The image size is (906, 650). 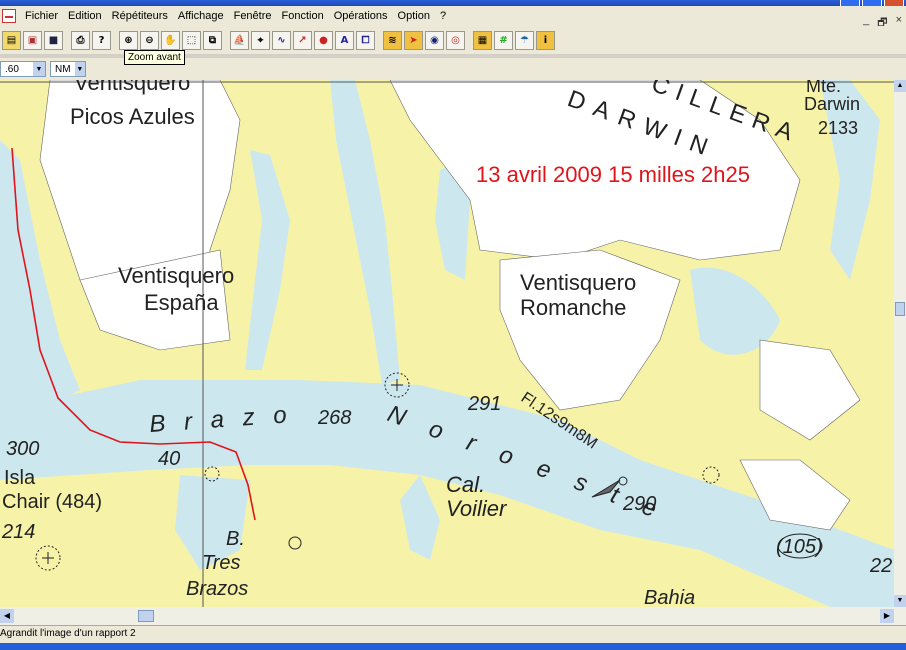 What do you see at coordinates (132, 116) in the screenshot?
I see `label-v1b: Picos Azules` at bounding box center [132, 116].